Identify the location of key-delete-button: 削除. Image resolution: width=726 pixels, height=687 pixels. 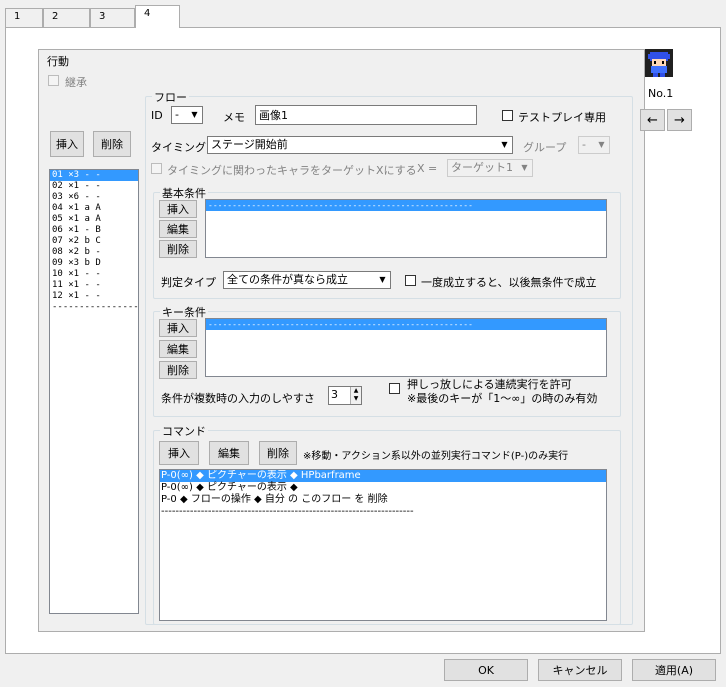
(178, 370).